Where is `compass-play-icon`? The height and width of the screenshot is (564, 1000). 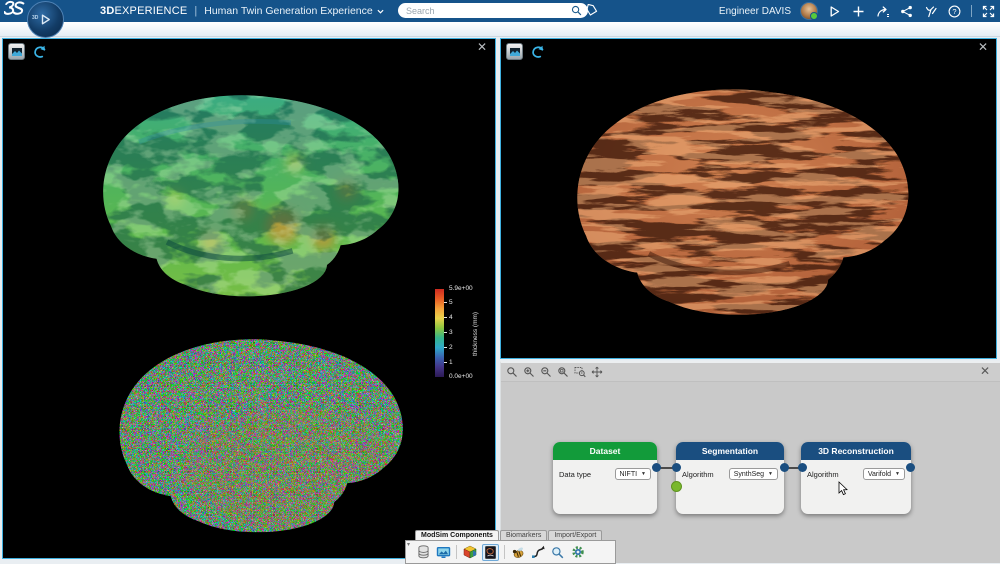 compass-play-icon is located at coordinates (45, 19).